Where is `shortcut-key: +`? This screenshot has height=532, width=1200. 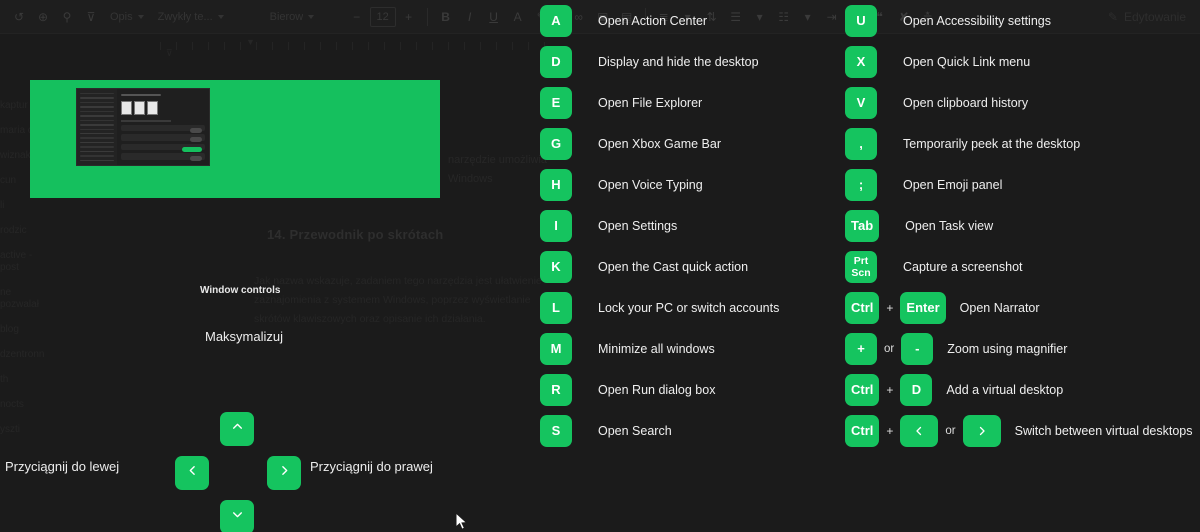 shortcut-key: + is located at coordinates (861, 348).